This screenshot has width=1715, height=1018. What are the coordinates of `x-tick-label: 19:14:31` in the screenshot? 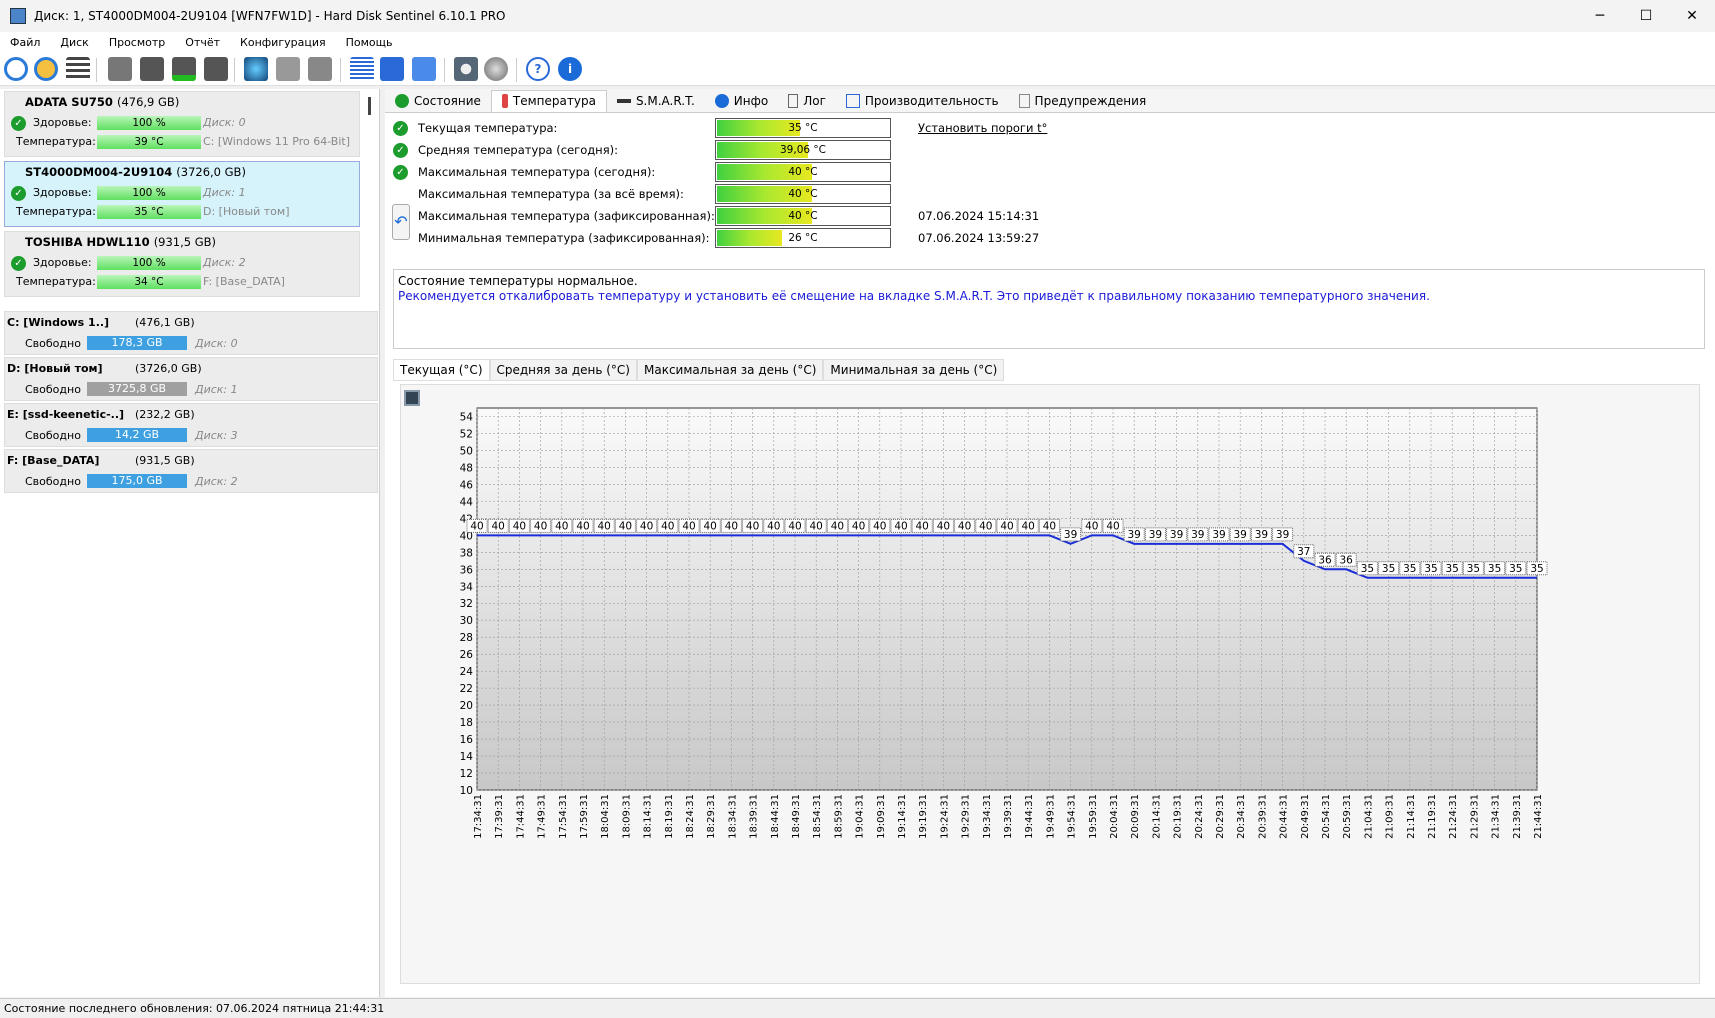 It's located at (902, 816).